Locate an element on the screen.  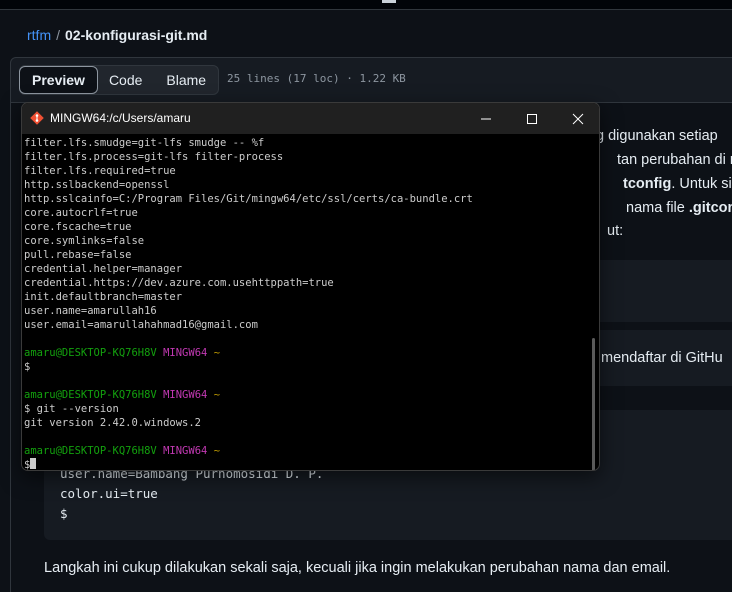
close-button is located at coordinates (577, 118).